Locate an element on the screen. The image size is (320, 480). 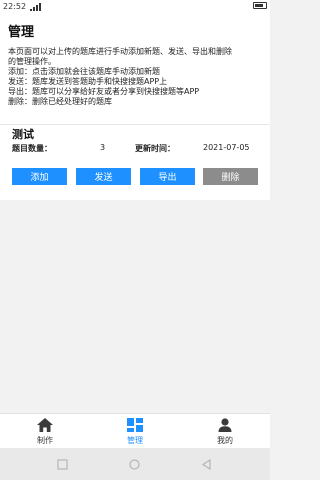
status-time: 22:52 is located at coordinates (15, 6).